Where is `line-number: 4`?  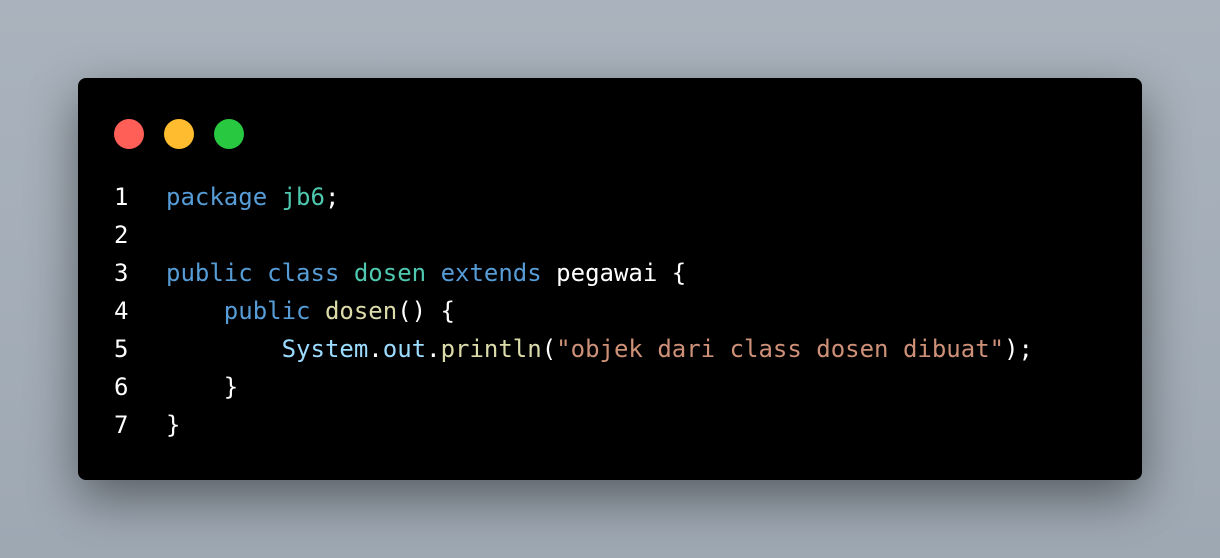
line-number: 4 is located at coordinates (121, 311).